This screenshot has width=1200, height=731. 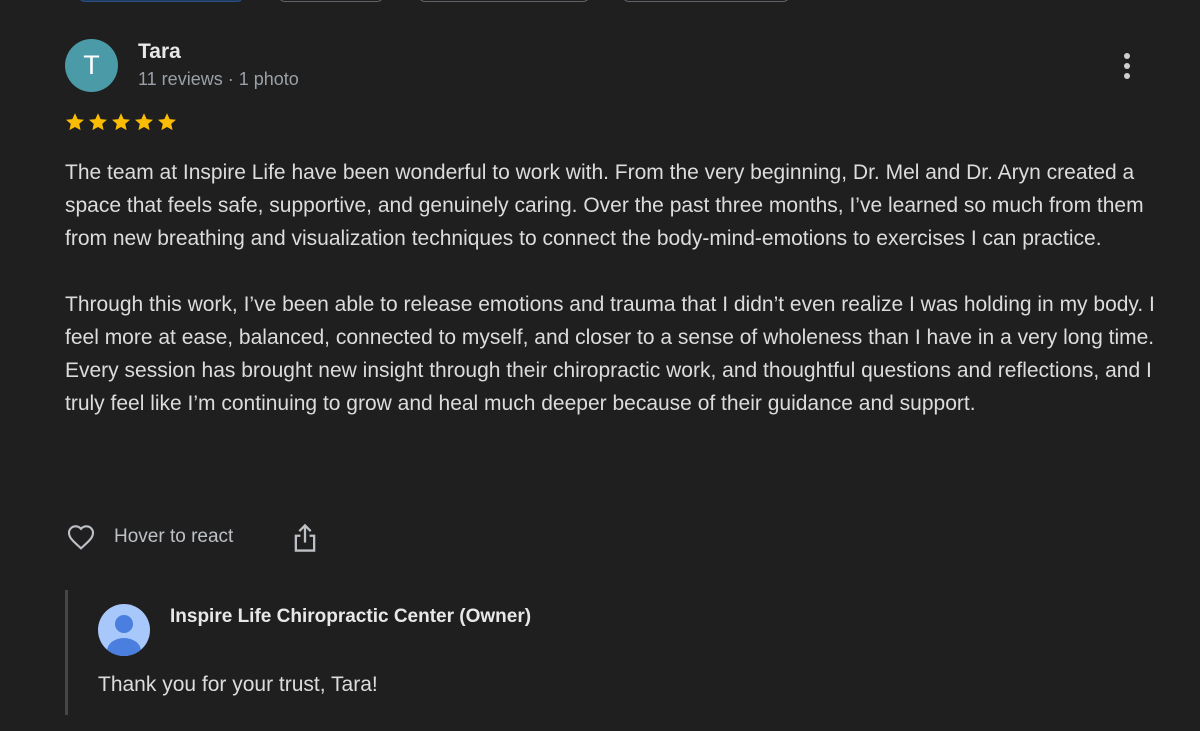 What do you see at coordinates (238, 684) in the screenshot?
I see `owner-reply-text: Thank you for your trust, Tara!` at bounding box center [238, 684].